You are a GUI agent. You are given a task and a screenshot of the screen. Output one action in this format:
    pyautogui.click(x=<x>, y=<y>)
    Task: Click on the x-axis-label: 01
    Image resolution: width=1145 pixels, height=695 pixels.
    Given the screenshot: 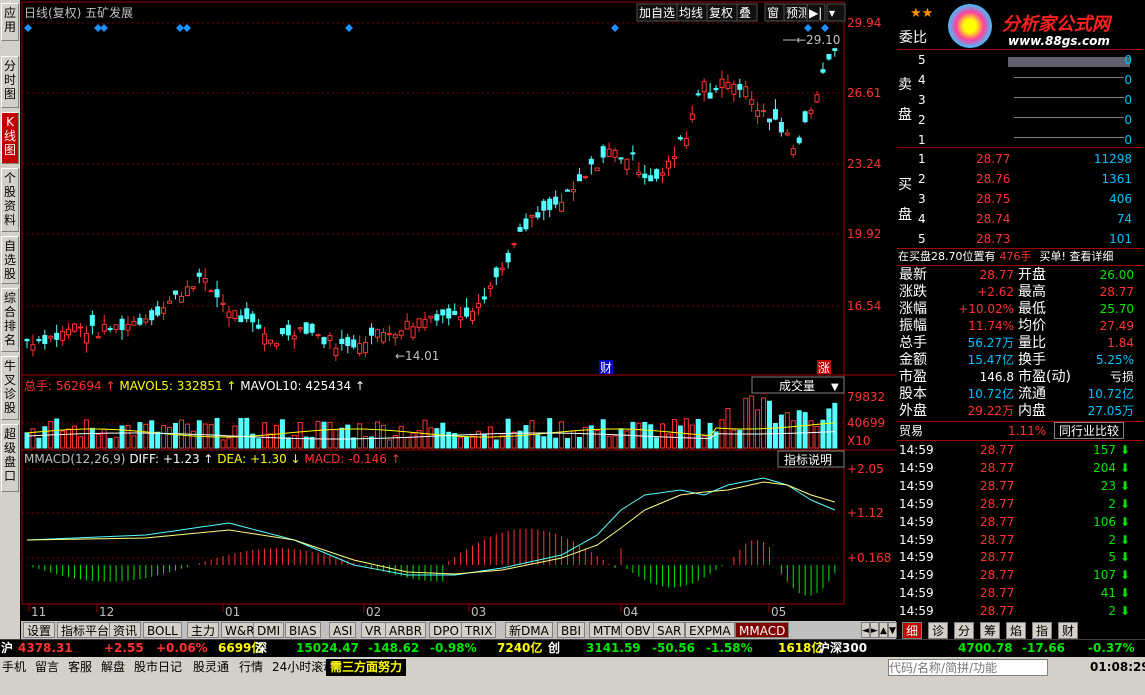 What is the action you would take?
    pyautogui.click(x=232, y=612)
    